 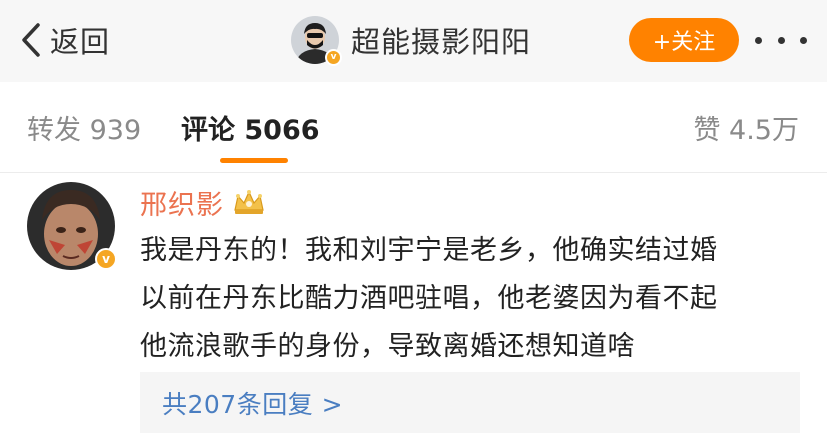 I want to click on comment-text-line: 我是丹东的！我和刘宇宁是老乡，他确实结过婚, so click(x=429, y=250).